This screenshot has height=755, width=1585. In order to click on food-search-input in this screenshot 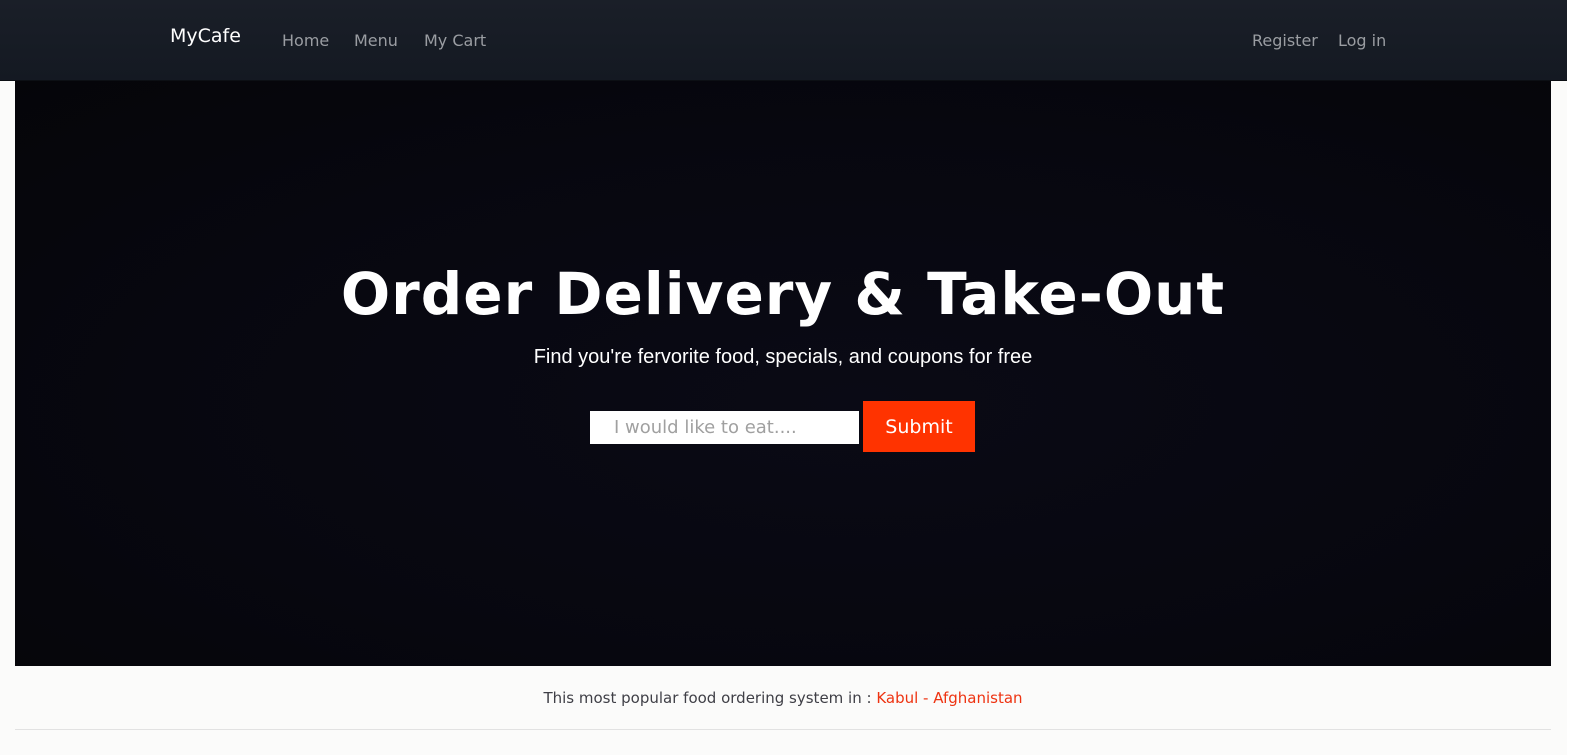, I will do `click(724, 427)`.